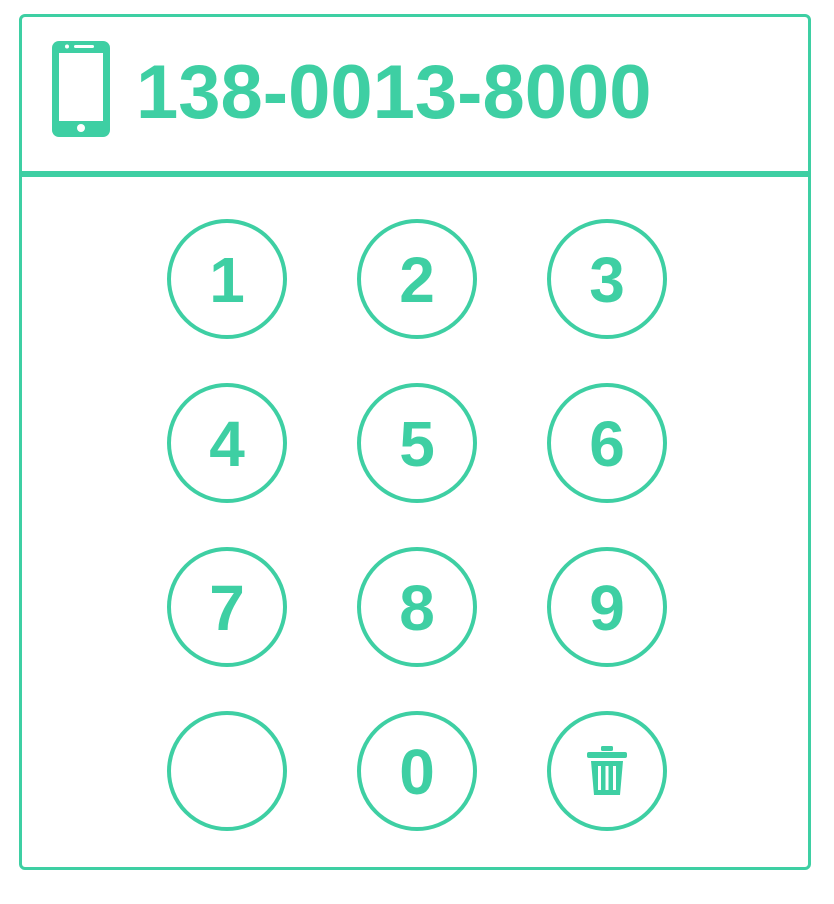 This screenshot has height=904, width=834. I want to click on key-label: 3, so click(607, 280).